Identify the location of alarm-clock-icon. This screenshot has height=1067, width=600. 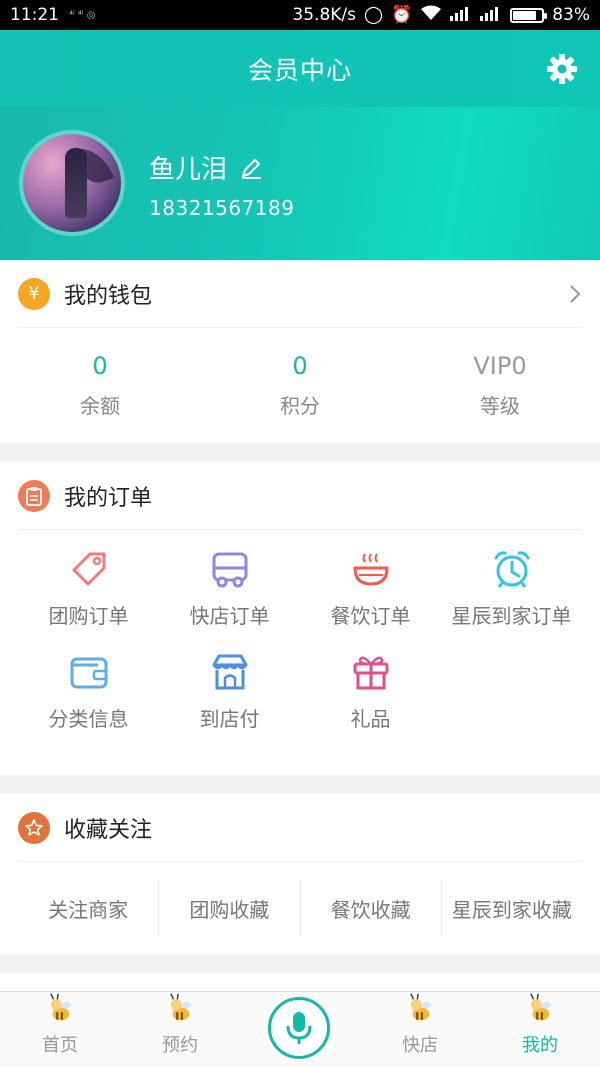
(511, 569).